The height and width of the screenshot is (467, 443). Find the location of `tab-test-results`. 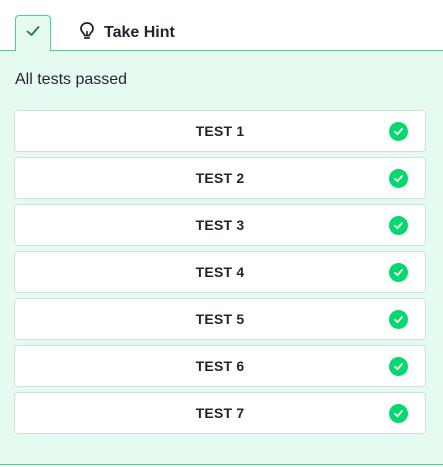

tab-test-results is located at coordinates (33, 33).